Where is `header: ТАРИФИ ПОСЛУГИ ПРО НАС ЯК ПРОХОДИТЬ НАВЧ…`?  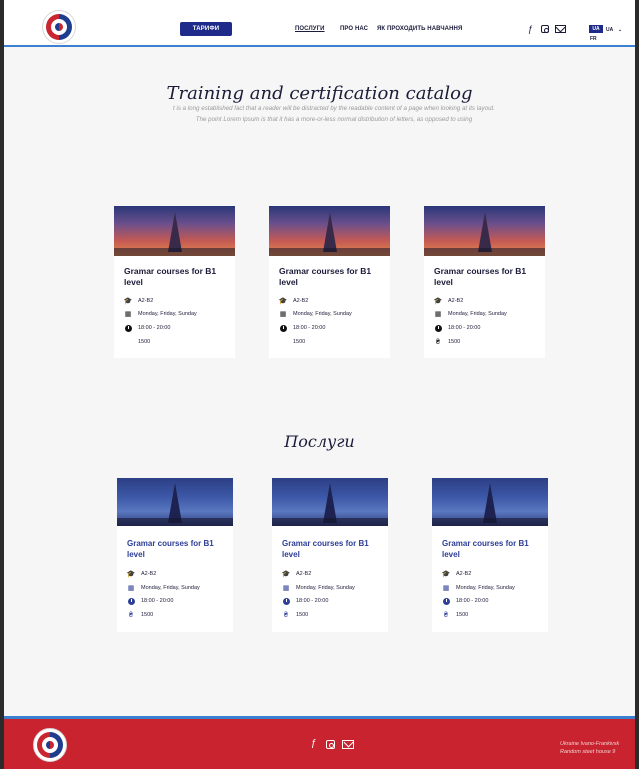 header: ТАРИФИ ПОСЛУГИ ПРО НАС ЯК ПРОХОДИТЬ НАВЧ… is located at coordinates (319, 22).